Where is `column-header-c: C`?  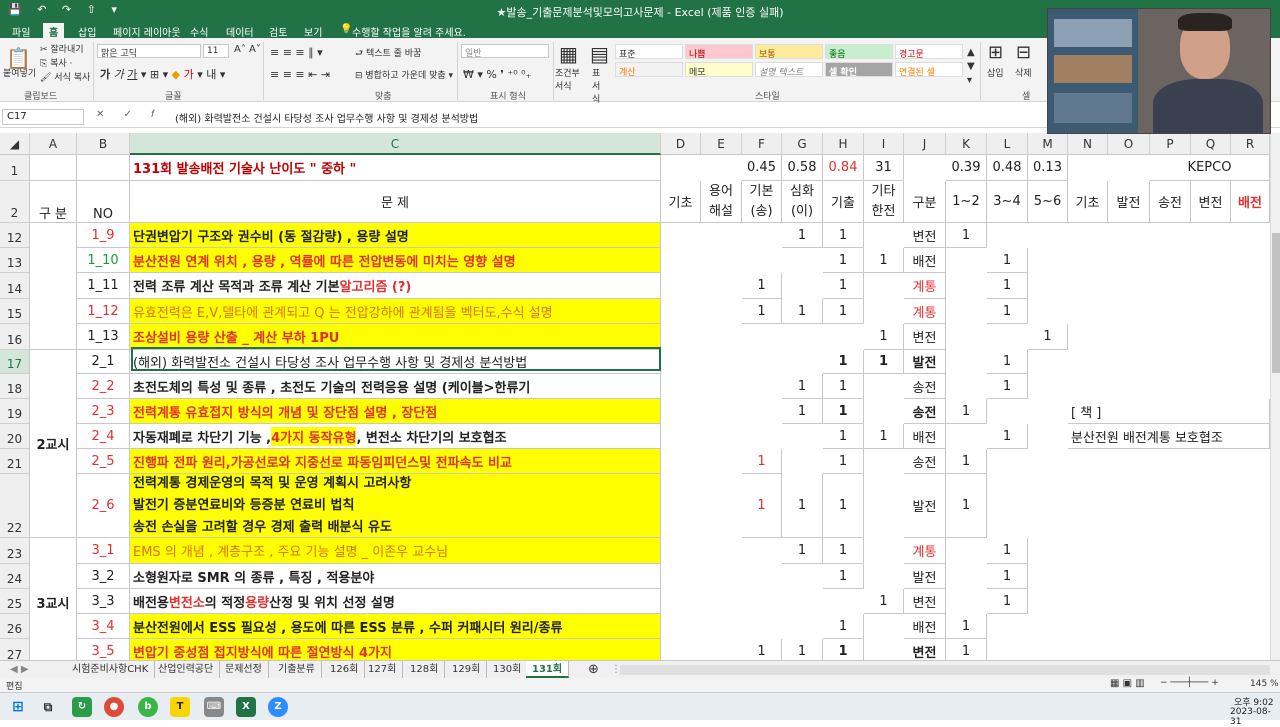 column-header-c: C is located at coordinates (395, 144).